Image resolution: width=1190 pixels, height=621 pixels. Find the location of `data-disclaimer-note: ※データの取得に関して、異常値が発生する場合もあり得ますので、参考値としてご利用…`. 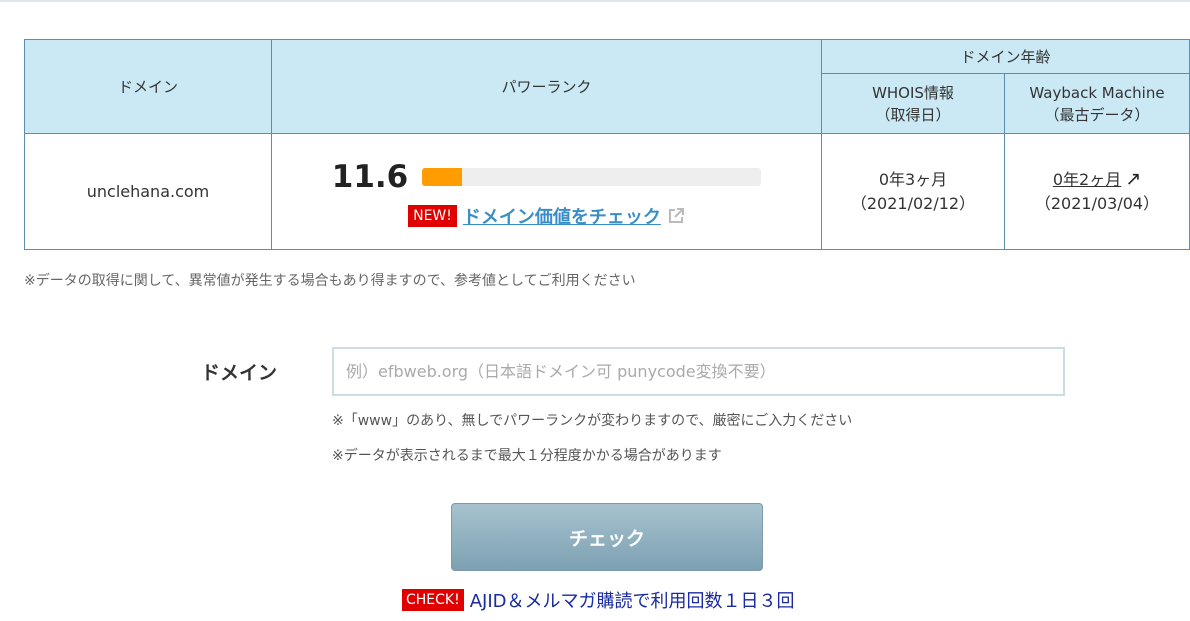

data-disclaimer-note: ※データの取得に関して、異常値が発生する場合もあり得ますので、参考値としてご利用… is located at coordinates (330, 281).